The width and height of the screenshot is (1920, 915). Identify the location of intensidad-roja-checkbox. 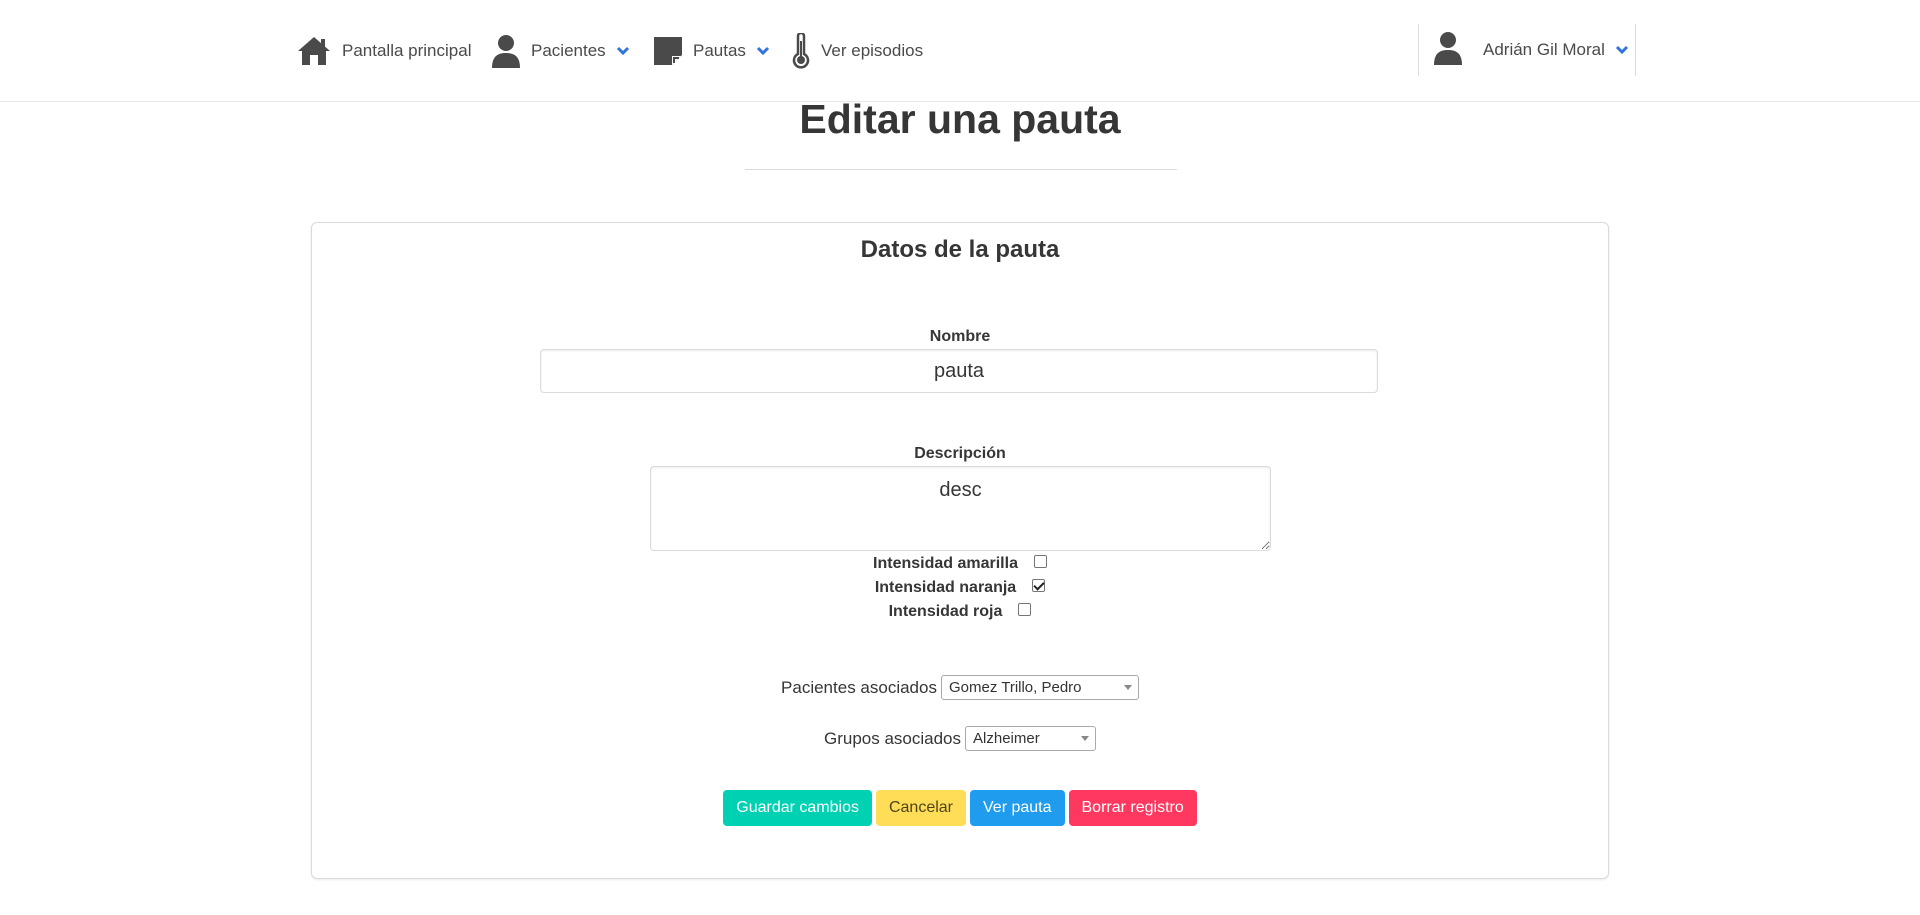
(1025, 609).